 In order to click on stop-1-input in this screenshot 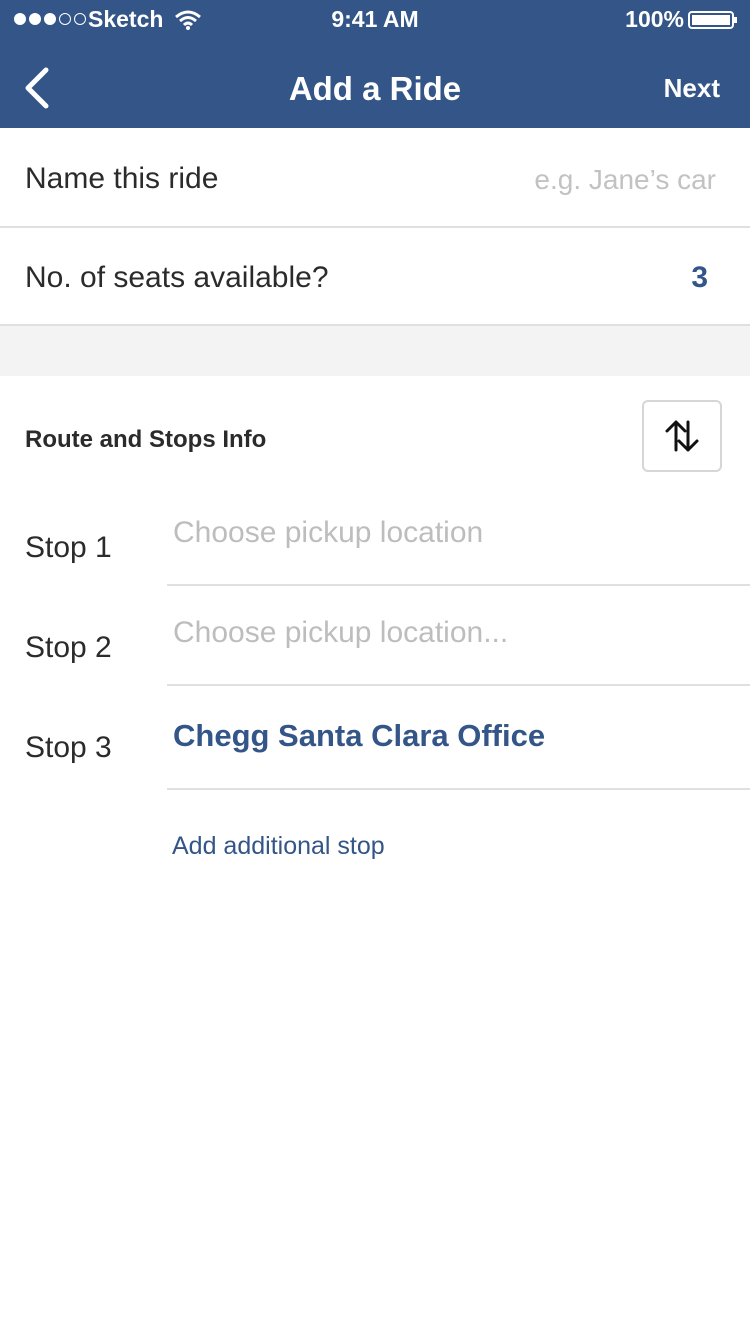, I will do `click(453, 533)`.